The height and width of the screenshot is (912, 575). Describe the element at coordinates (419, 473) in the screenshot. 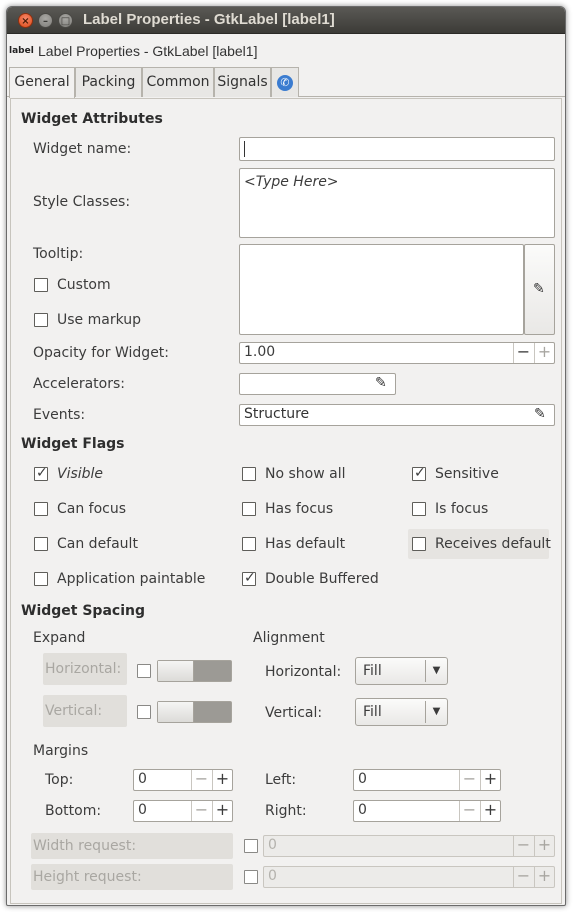

I see `sensitive-checkbox` at that location.